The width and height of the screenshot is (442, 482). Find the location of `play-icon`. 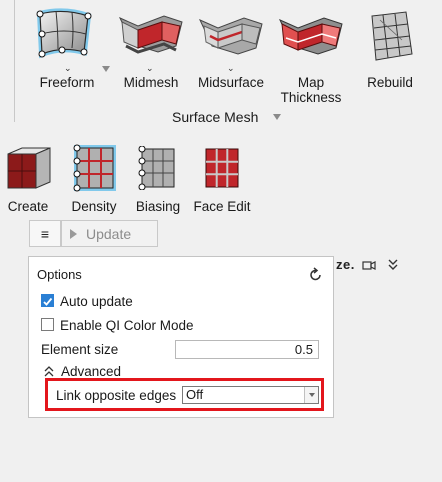

play-icon is located at coordinates (73, 233).